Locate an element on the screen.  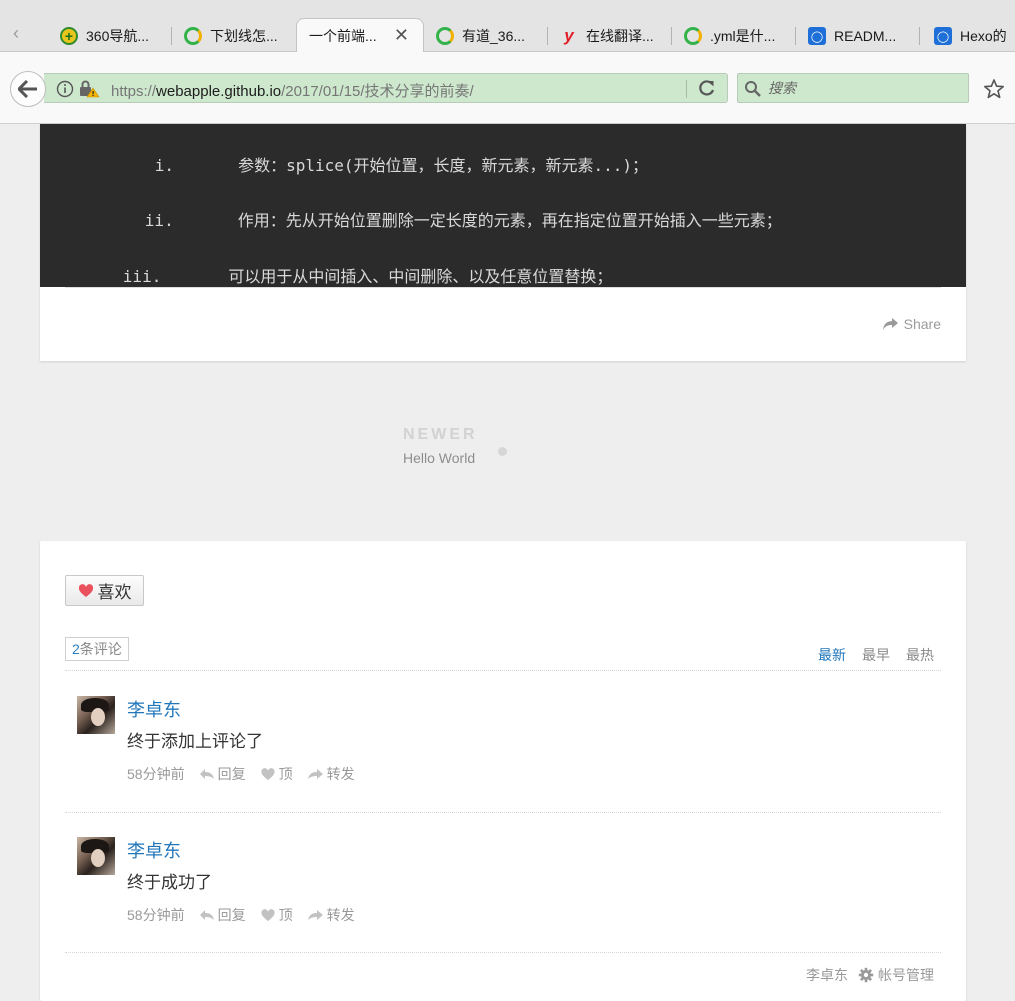
tab-hexo: ◯ Hexo的 is located at coordinates (968, 36).